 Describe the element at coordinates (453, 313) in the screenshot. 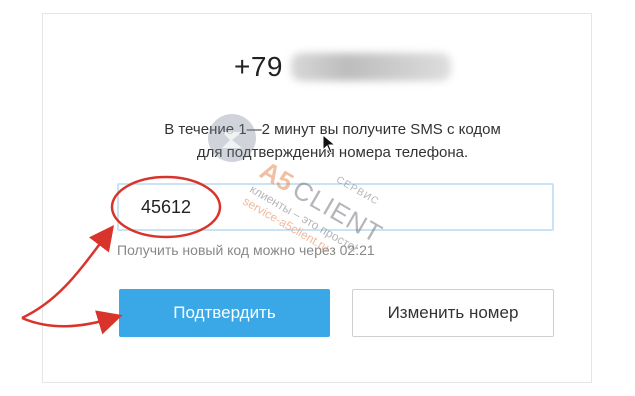

I see `change-number-button: Изменить номер` at that location.